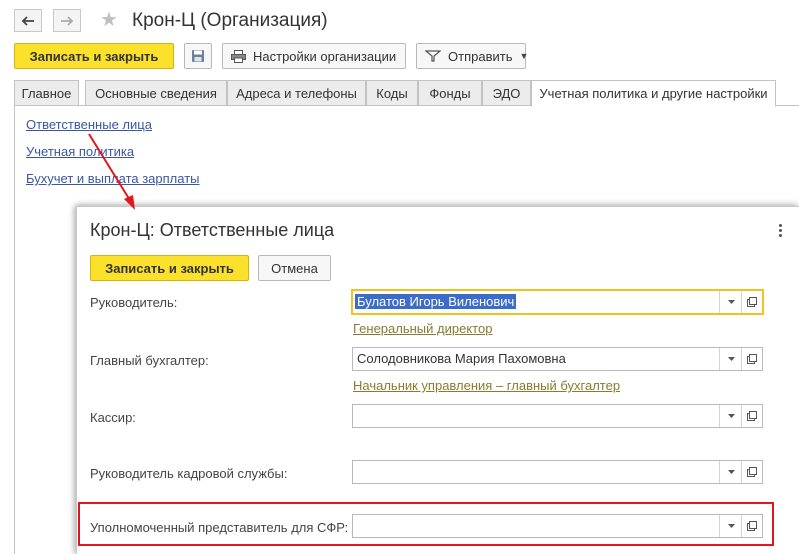 This screenshot has height=554, width=799. I want to click on chevron-down-icon: ▼, so click(524, 56).